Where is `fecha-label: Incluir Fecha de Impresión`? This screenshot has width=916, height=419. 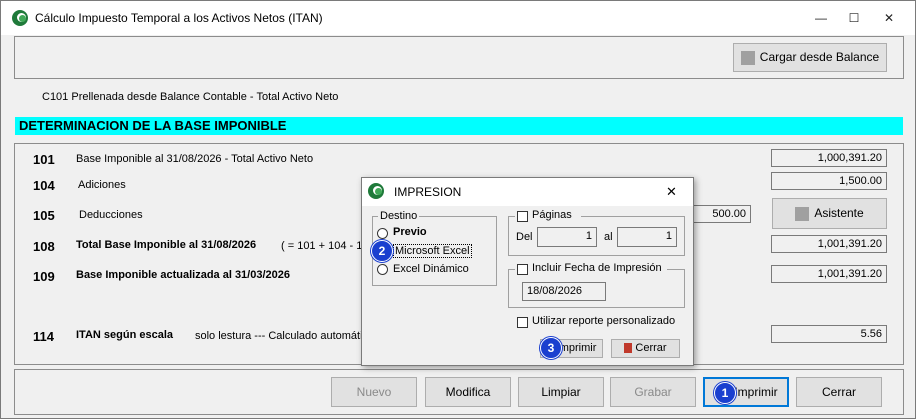 fecha-label: Incluir Fecha de Impresión is located at coordinates (597, 268).